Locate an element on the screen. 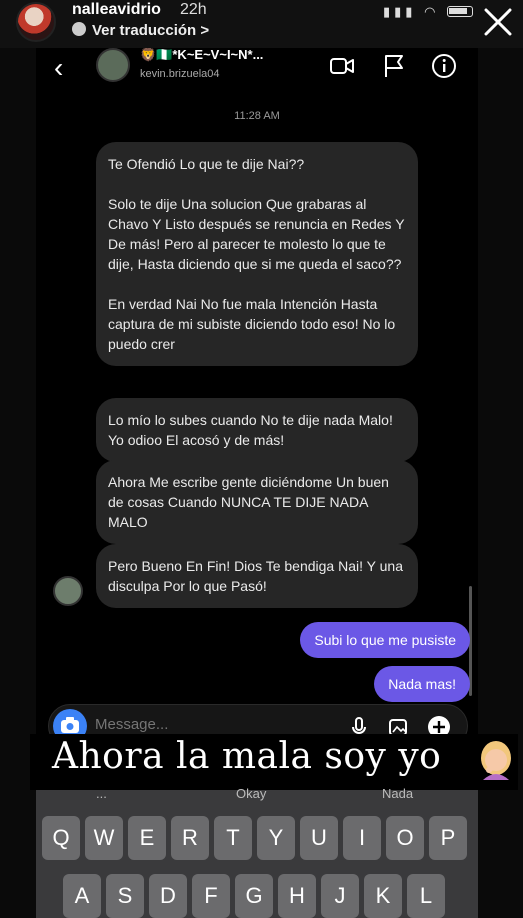  predictive-text-bar: ... Okay Nada is located at coordinates (257, 797).